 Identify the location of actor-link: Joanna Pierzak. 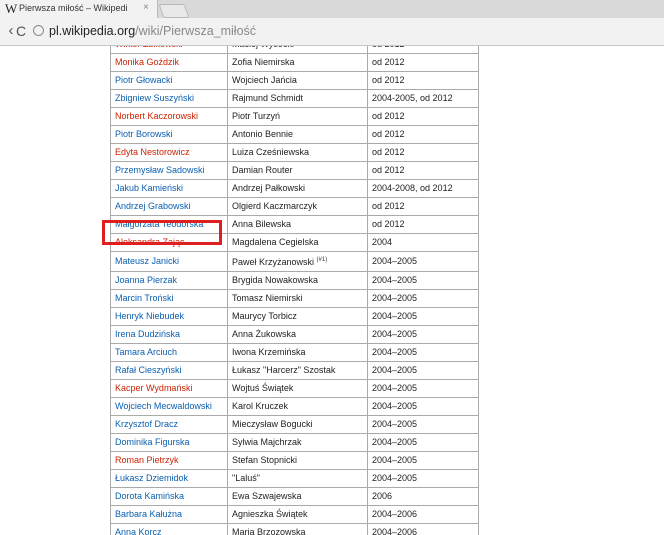
(146, 280).